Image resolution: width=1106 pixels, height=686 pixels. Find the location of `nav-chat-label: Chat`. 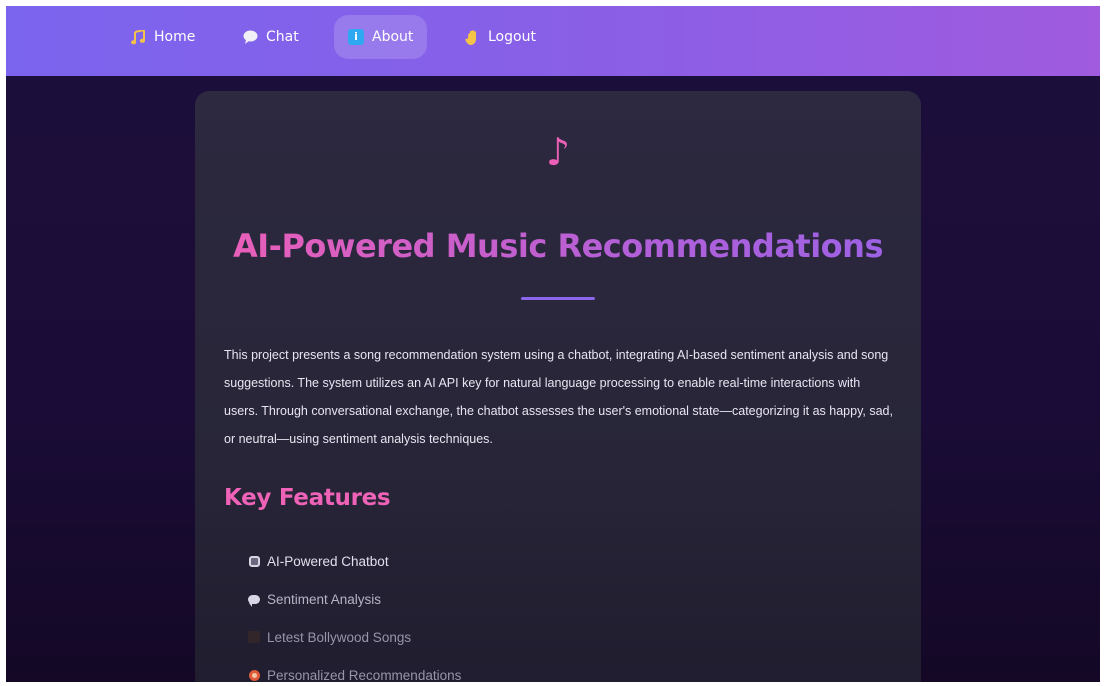

nav-chat-label: Chat is located at coordinates (282, 37).